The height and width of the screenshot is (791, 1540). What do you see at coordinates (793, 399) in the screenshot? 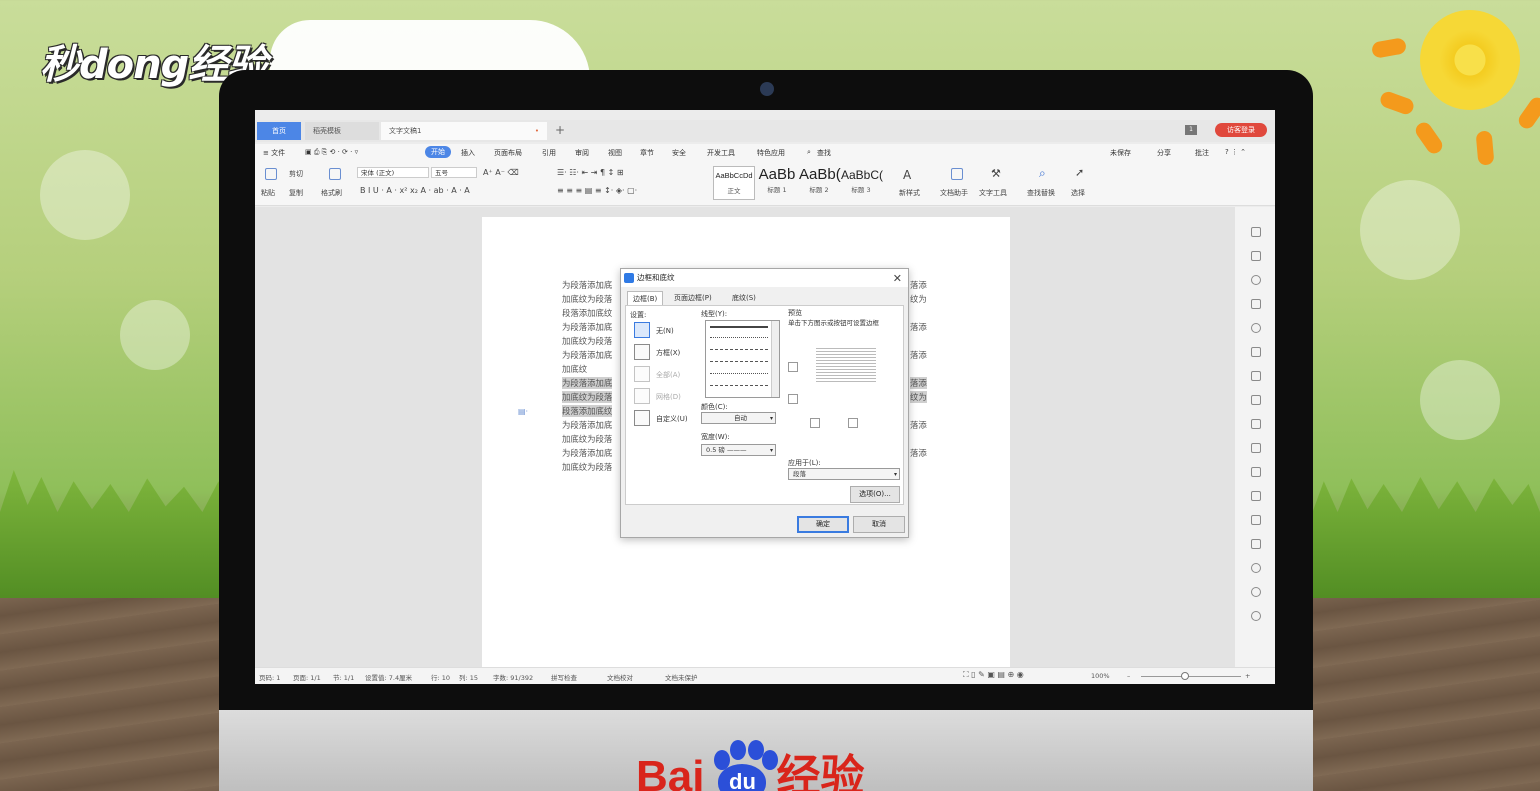
I see `bottom-border-button` at bounding box center [793, 399].